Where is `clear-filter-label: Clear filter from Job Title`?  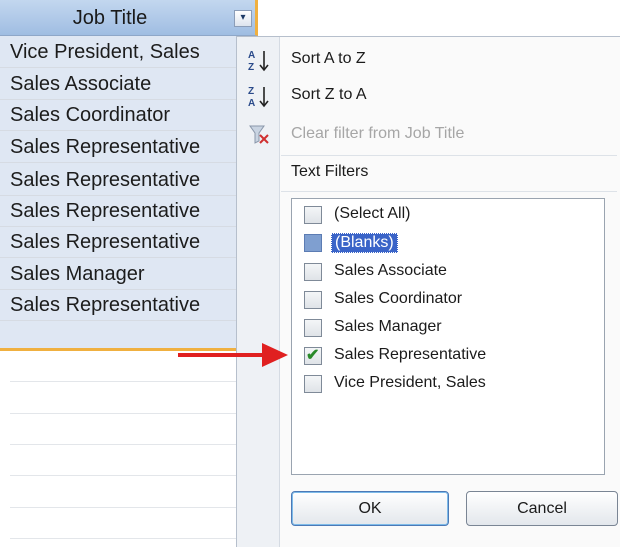 clear-filter-label: Clear filter from Job Title is located at coordinates (378, 133).